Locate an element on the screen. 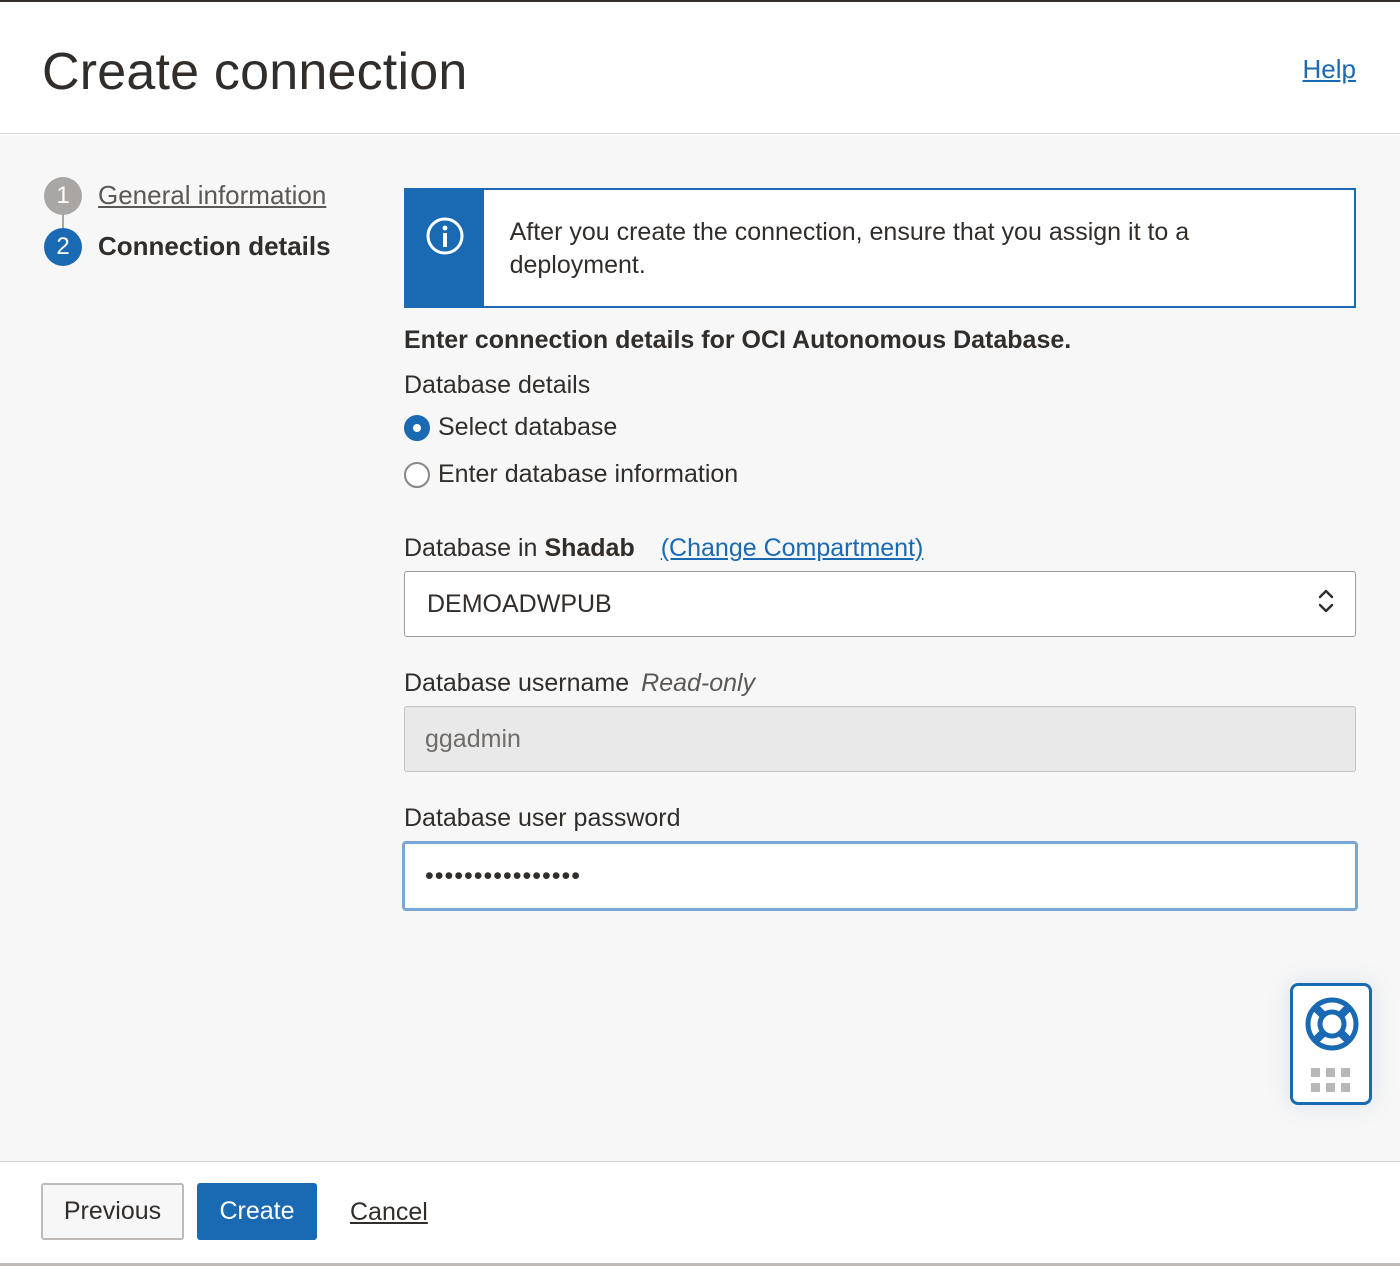 This screenshot has height=1266, width=1400. username-label: Database username is located at coordinates (517, 683).